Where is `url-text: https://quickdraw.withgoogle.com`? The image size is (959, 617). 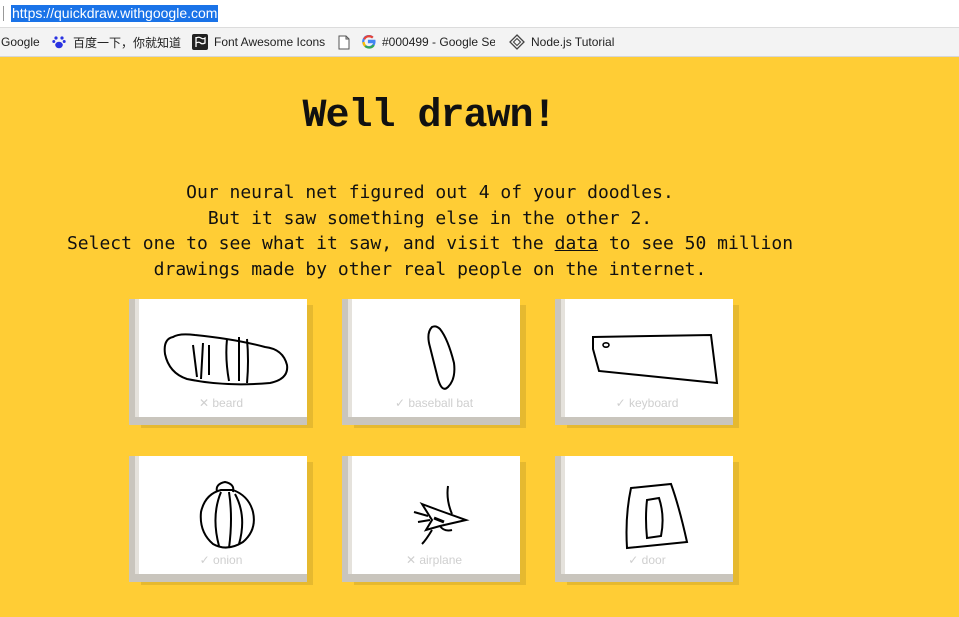
url-text: https://quickdraw.withgoogle.com is located at coordinates (115, 13).